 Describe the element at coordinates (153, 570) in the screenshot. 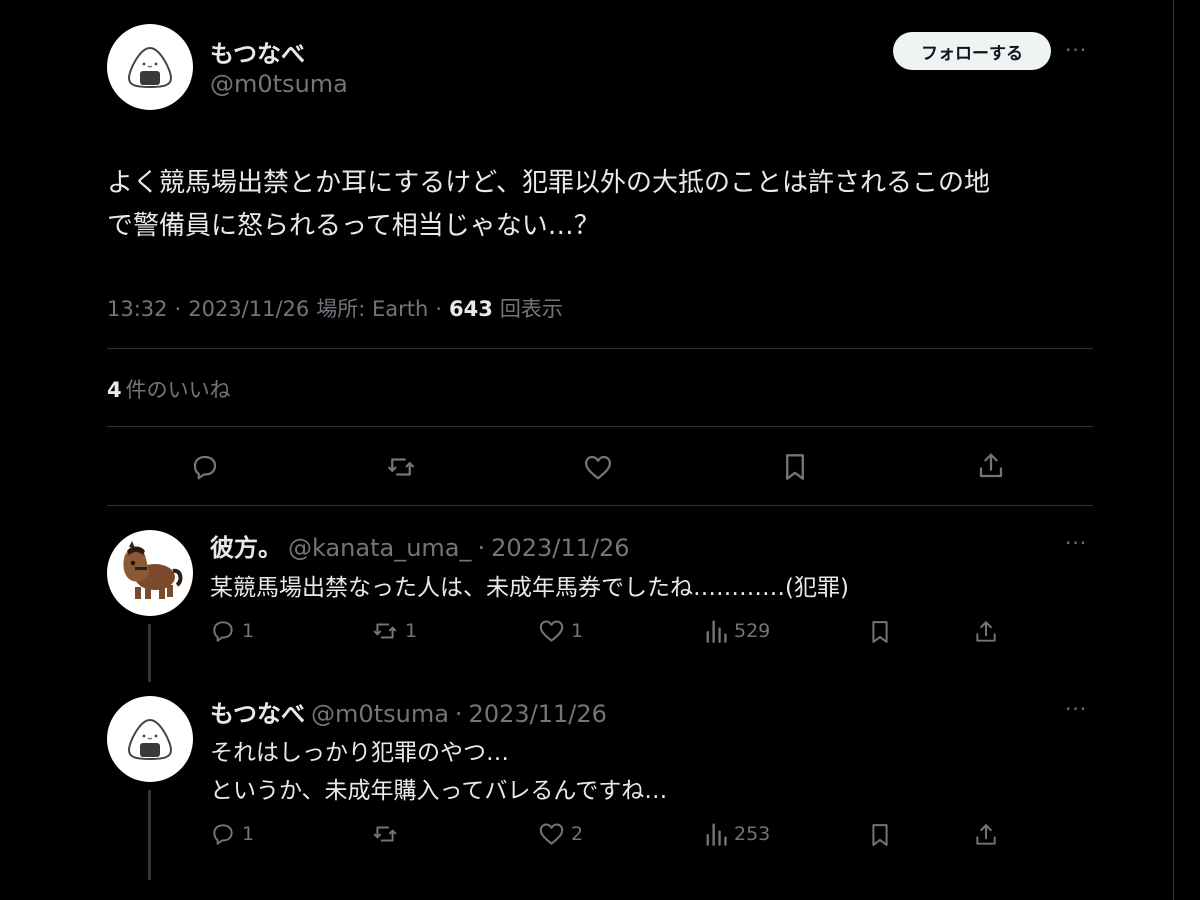

I see `horse-avatar-icon` at that location.